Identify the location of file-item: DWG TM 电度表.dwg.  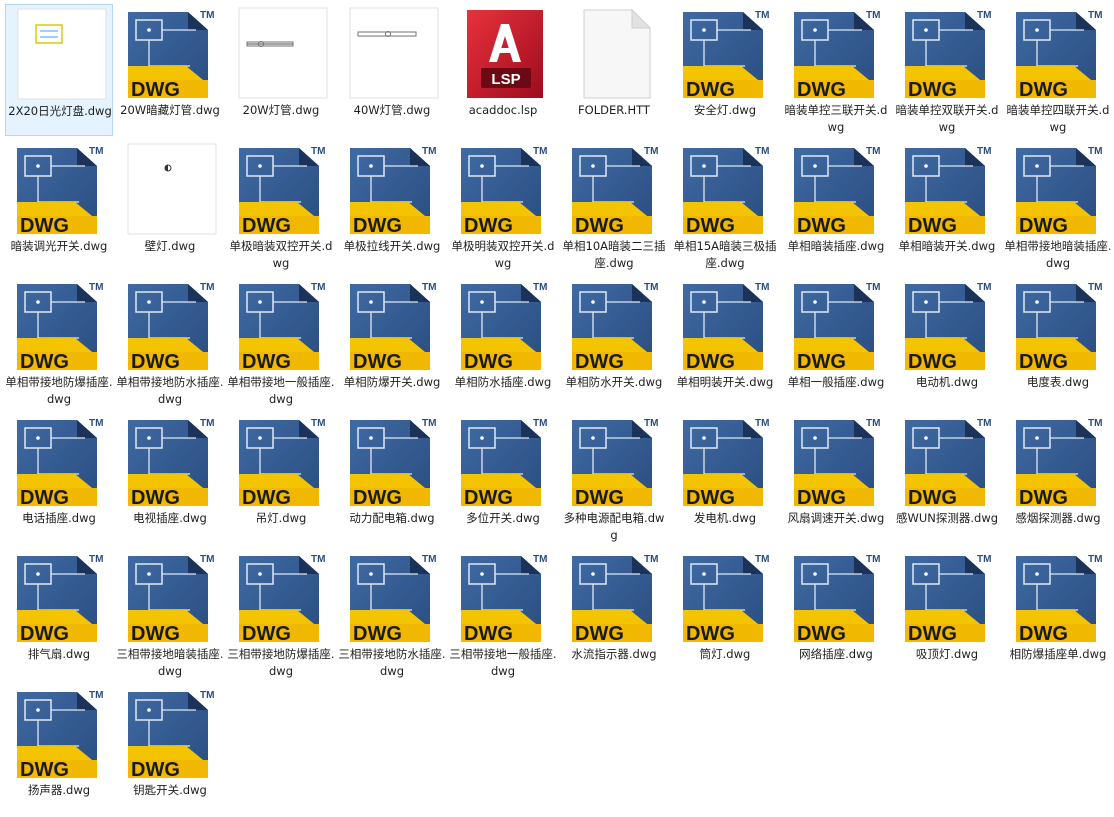
(1058, 342).